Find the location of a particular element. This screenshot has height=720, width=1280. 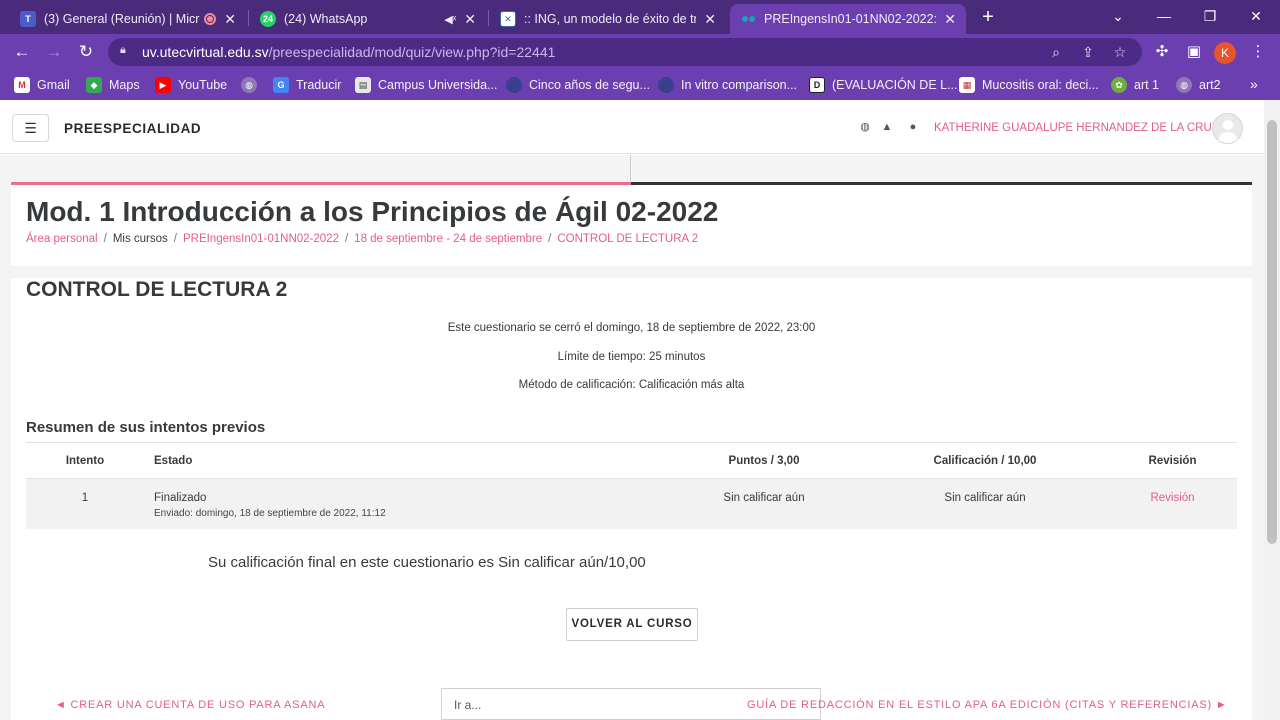

reload-icon: ↻ is located at coordinates (86, 52).